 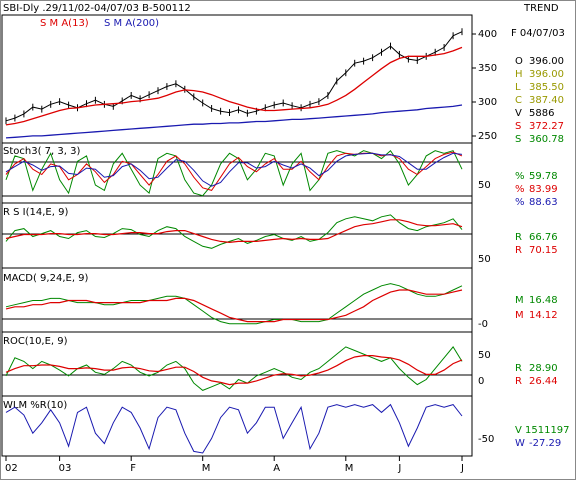 What do you see at coordinates (518, 126) in the screenshot?
I see `sma13-label: S` at bounding box center [518, 126].